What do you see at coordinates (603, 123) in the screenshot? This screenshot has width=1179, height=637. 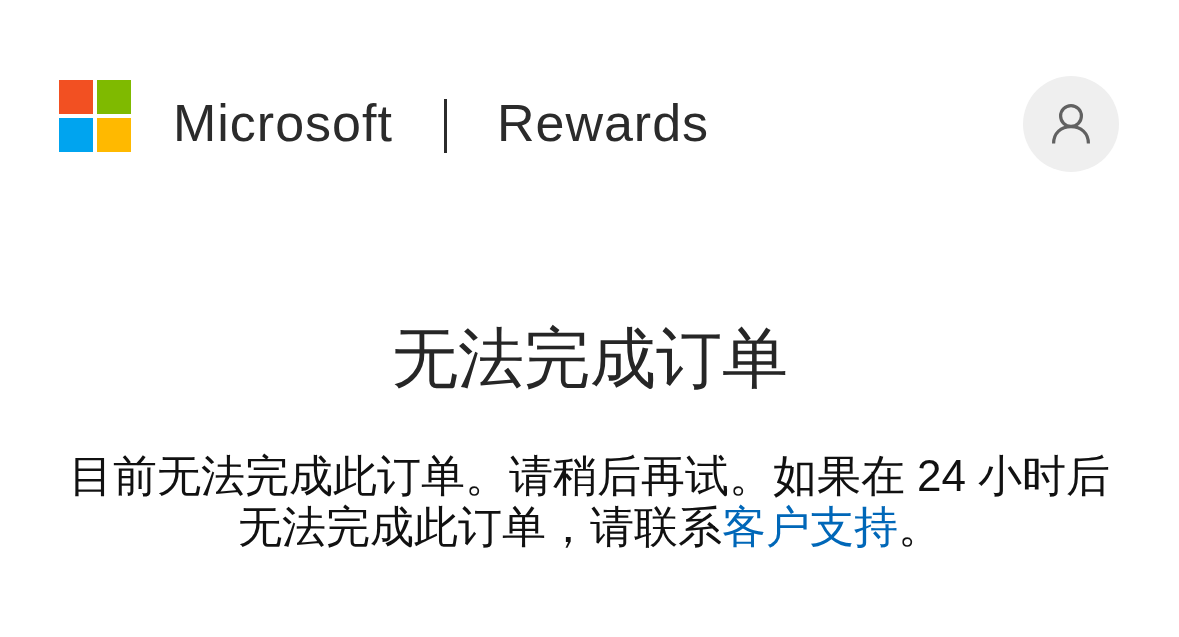 I see `product-name: Rewards` at bounding box center [603, 123].